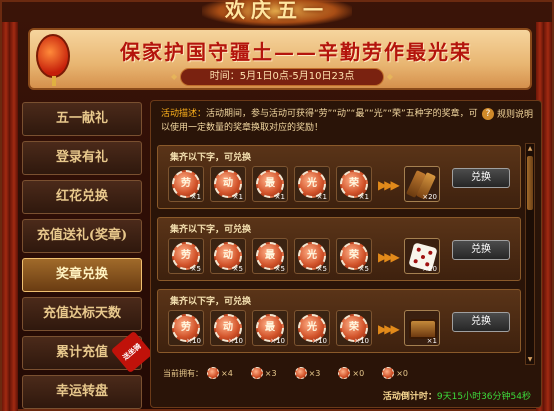  Describe the element at coordinates (354, 184) in the screenshot. I see `medal-slot: 荣 ×1` at that location.